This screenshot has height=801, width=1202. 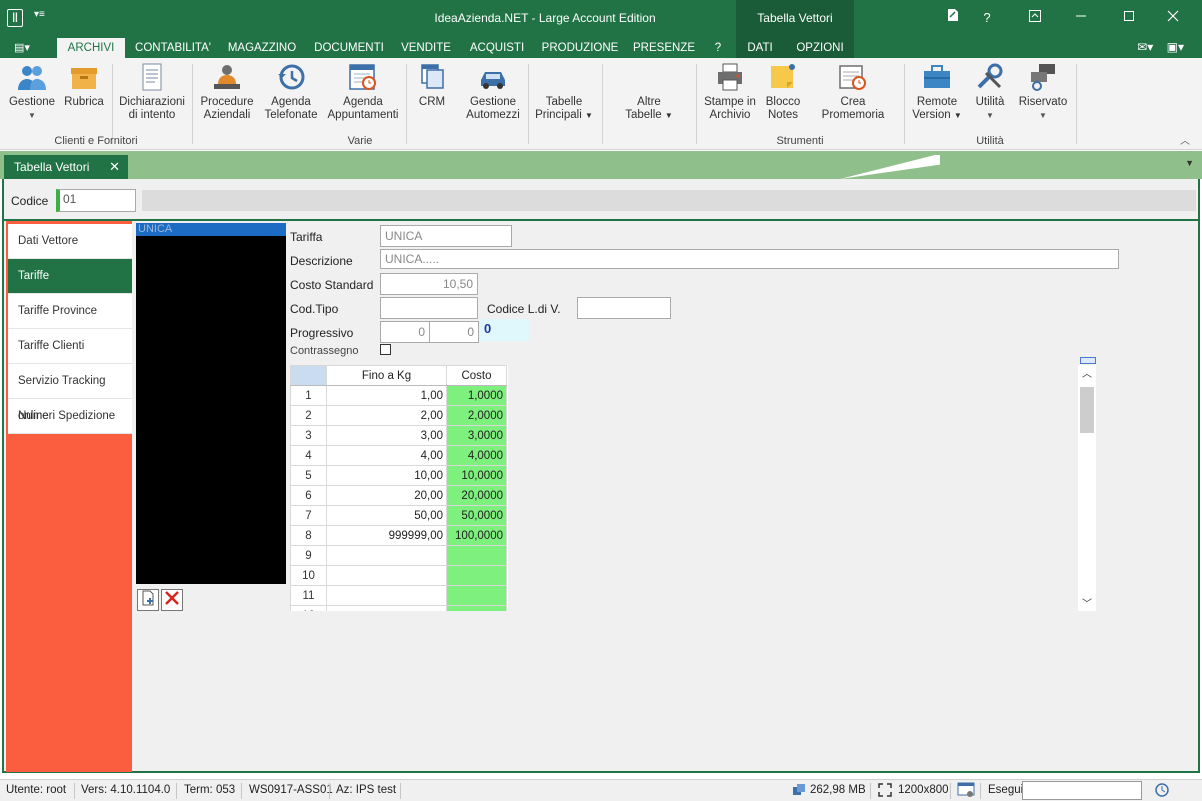 I want to click on nav-item-numeri-spedizione: Numeri Spedizione, so click(x=70, y=416).